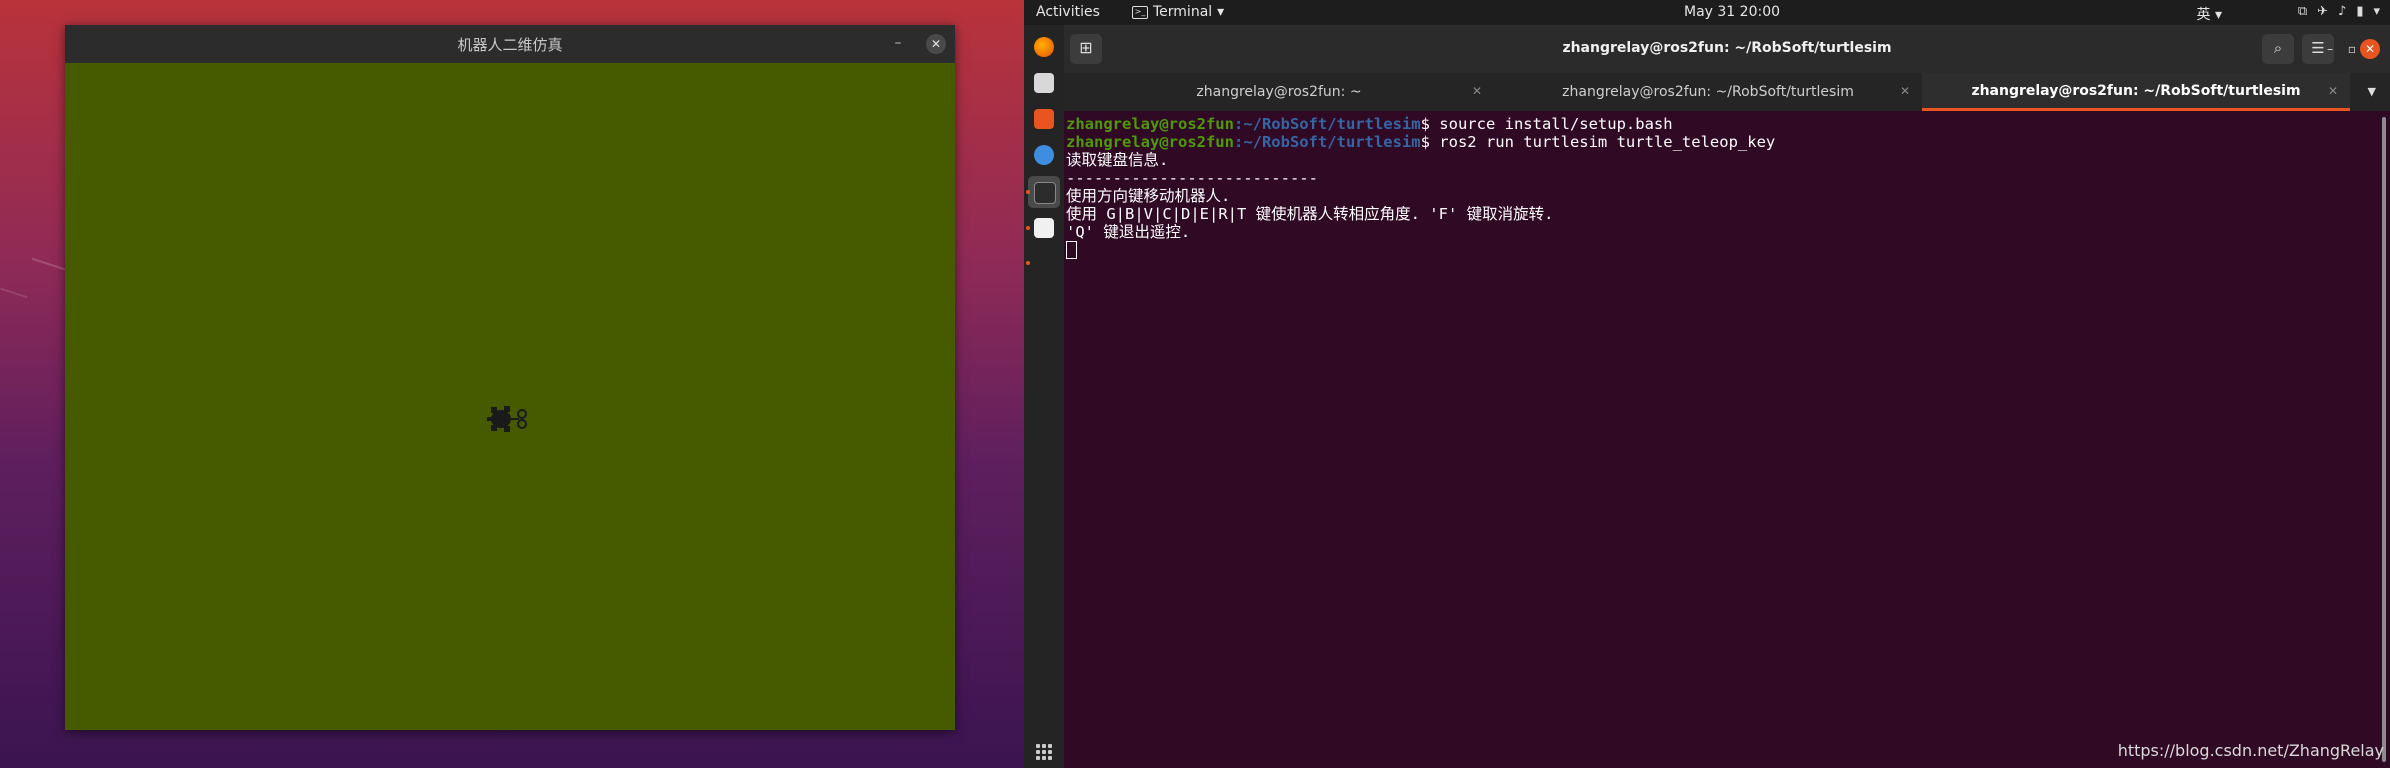  I want to click on software-center-icon, so click(1044, 119).